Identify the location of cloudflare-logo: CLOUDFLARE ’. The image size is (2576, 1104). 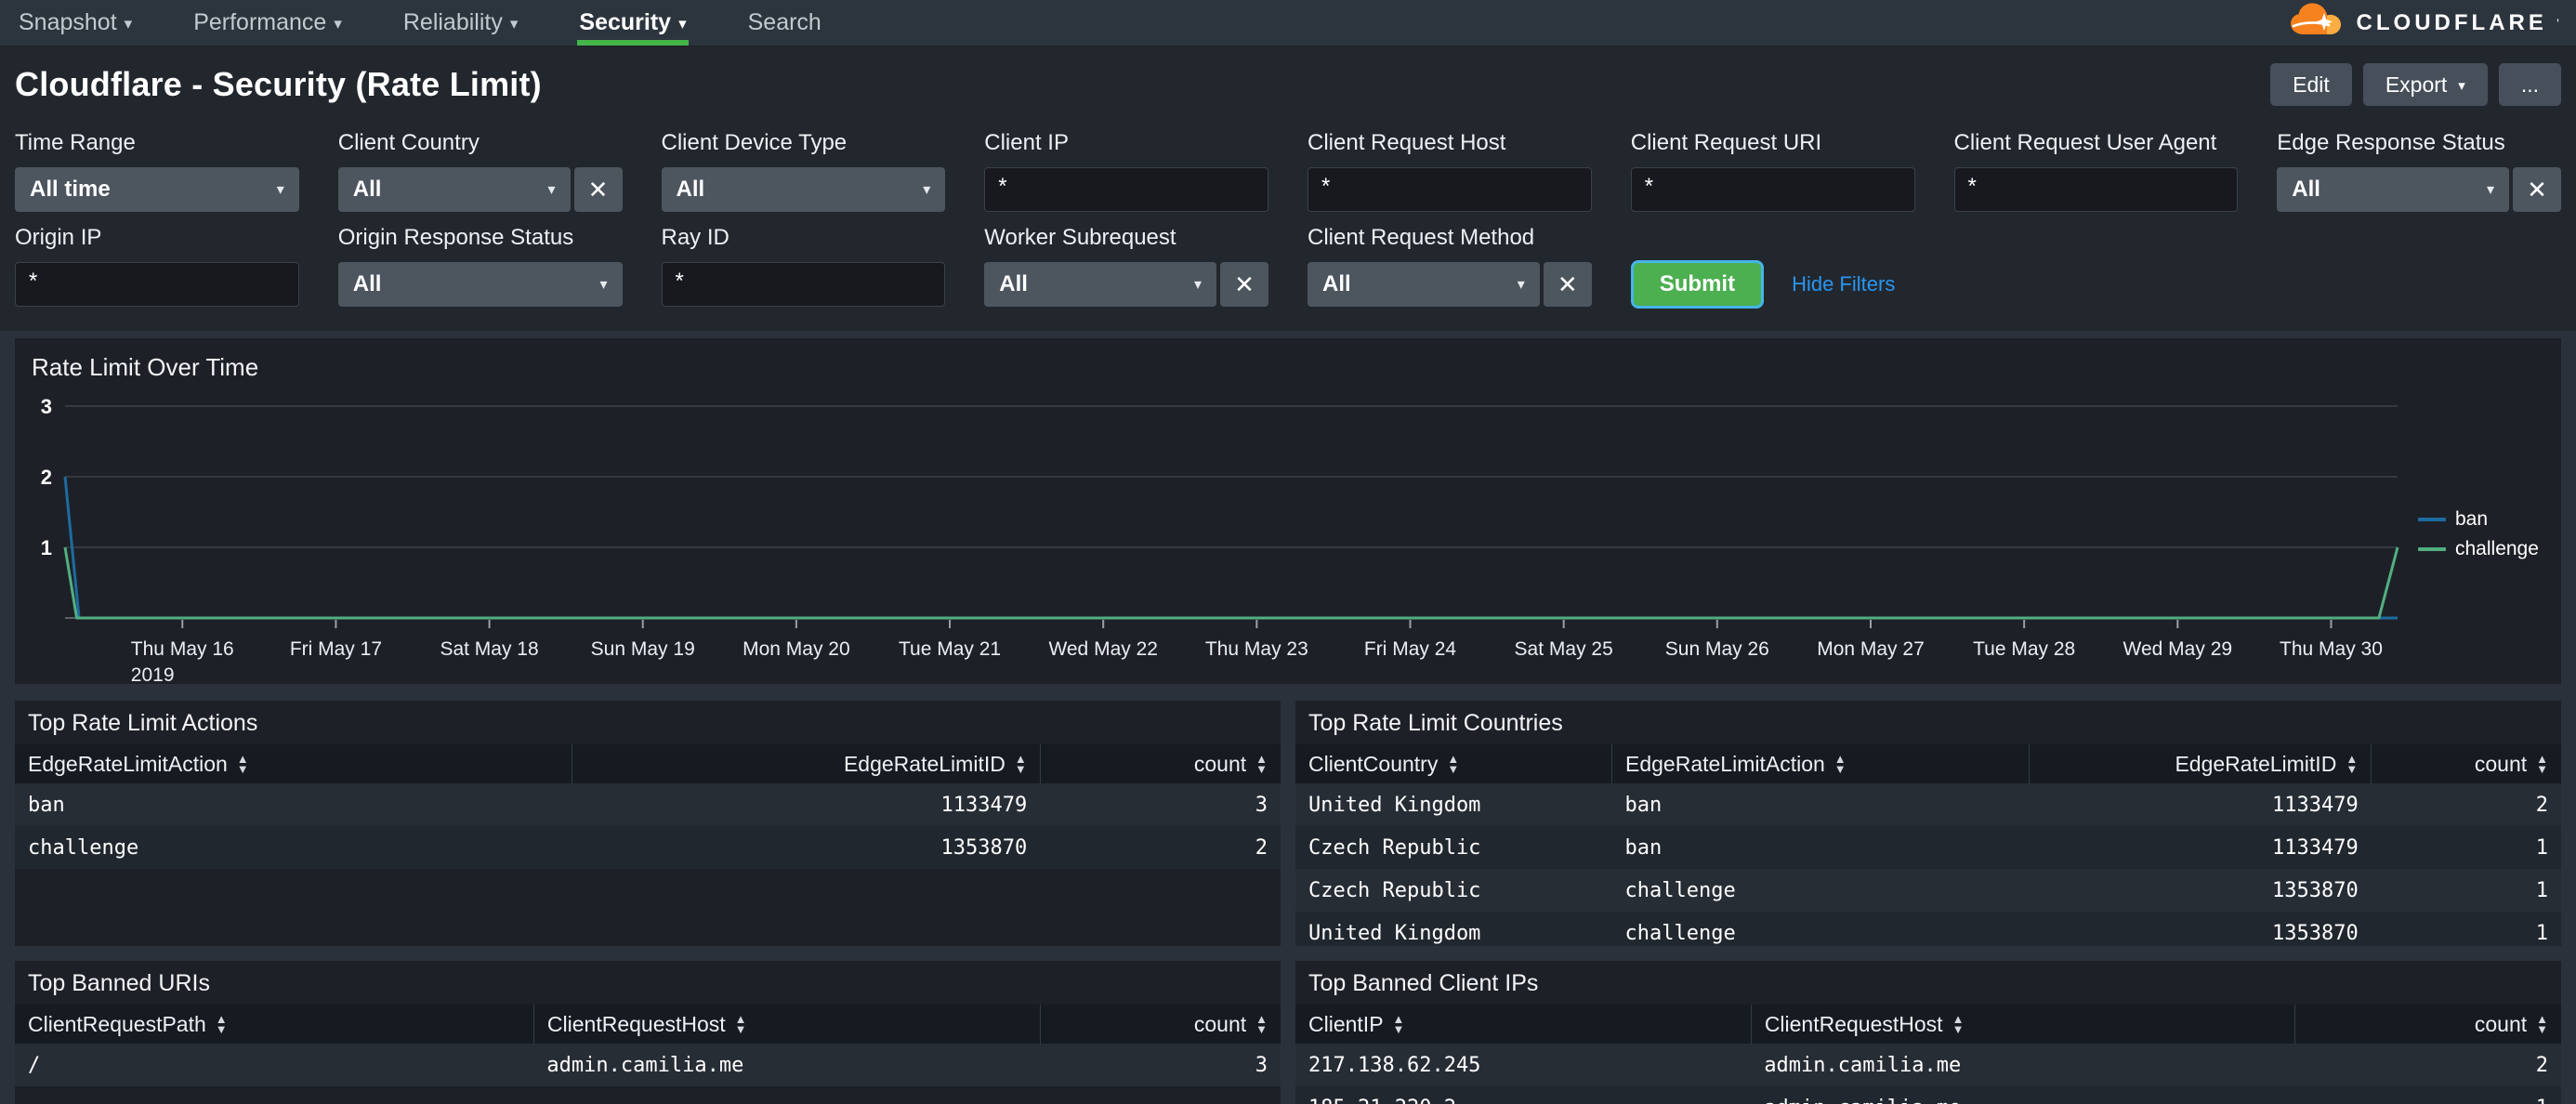
(2422, 23).